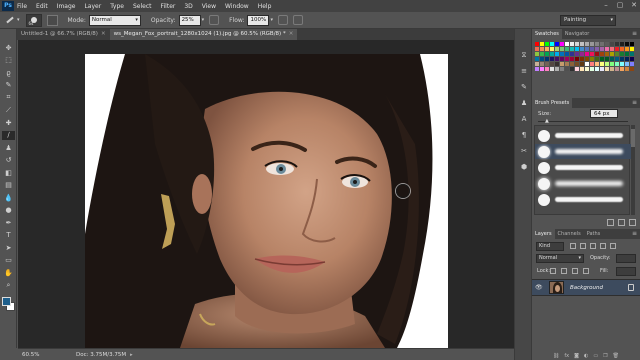 The image size is (640, 360). I want to click on brush-tool-preset-icon, so click(9, 20).